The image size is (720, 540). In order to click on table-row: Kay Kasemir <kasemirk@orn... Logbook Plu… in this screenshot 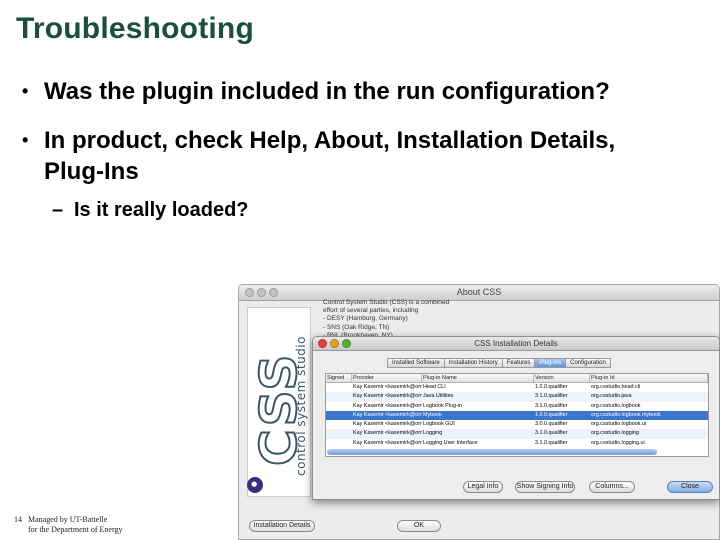, I will do `click(517, 406)`.